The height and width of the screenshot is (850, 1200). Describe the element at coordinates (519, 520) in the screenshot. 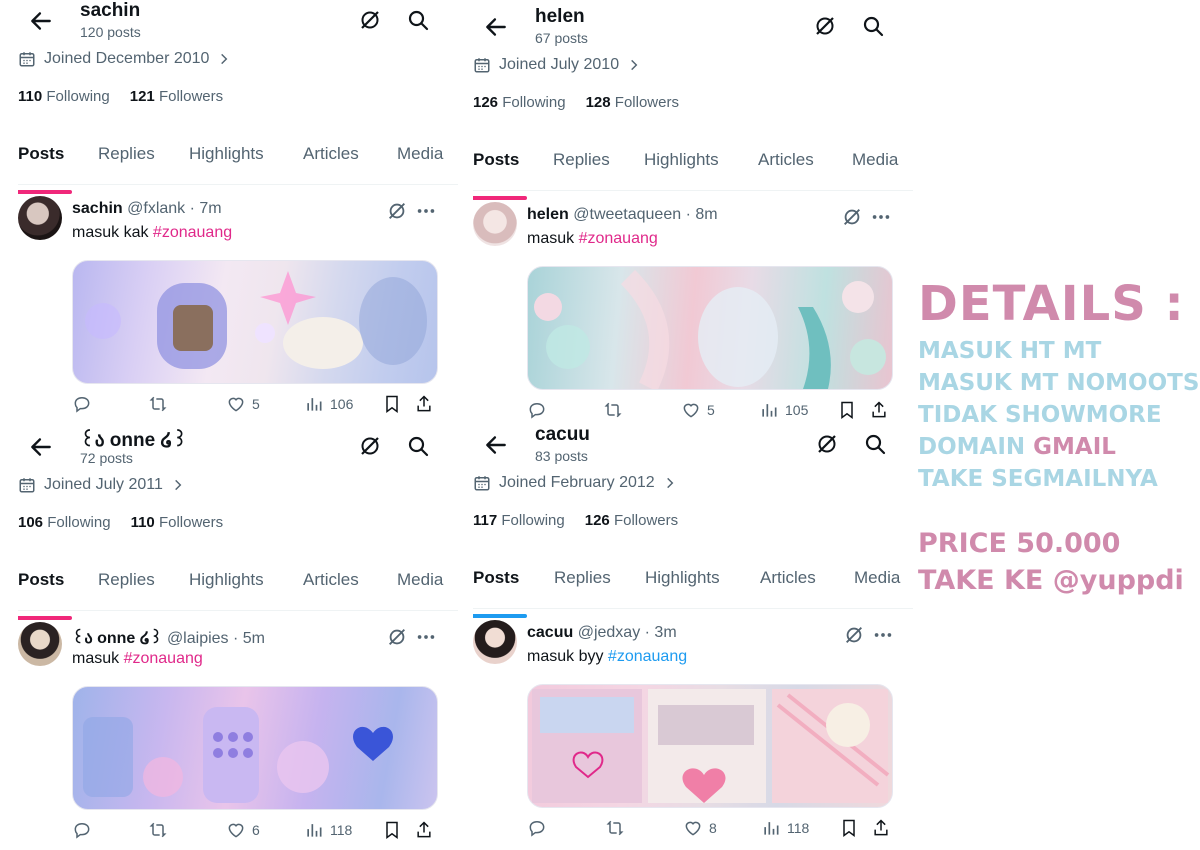

I see `following-link: 117 Following` at that location.